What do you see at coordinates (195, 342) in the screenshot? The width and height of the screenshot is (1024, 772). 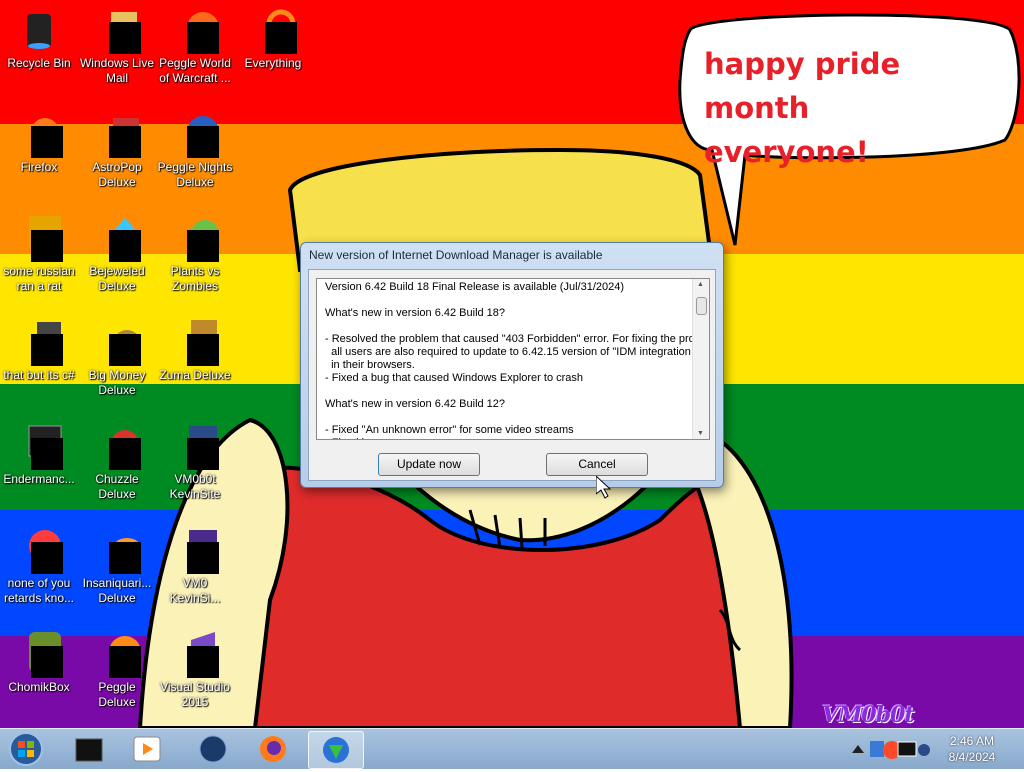 I see `zuma-icon` at bounding box center [195, 342].